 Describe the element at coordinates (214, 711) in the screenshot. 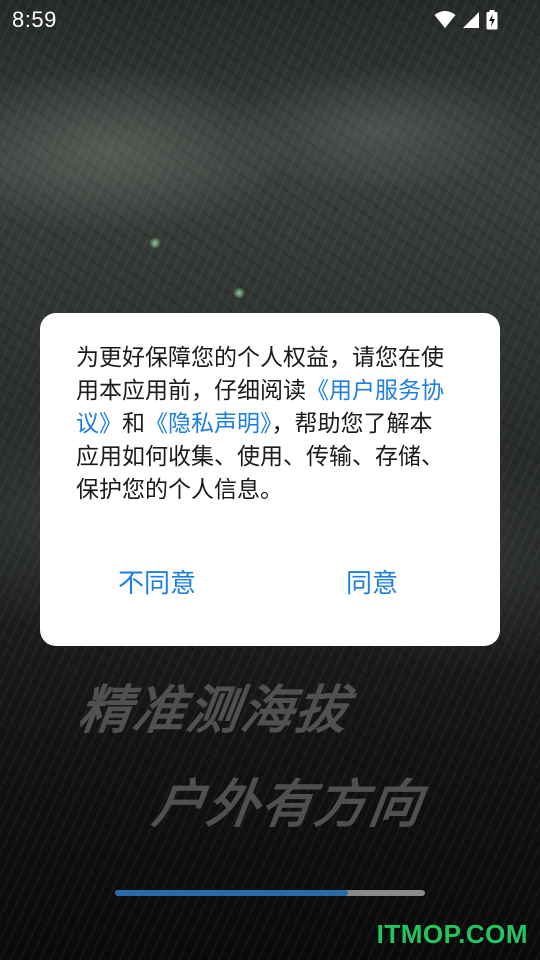

I see `slogan-line-1: 精准测海拔` at that location.